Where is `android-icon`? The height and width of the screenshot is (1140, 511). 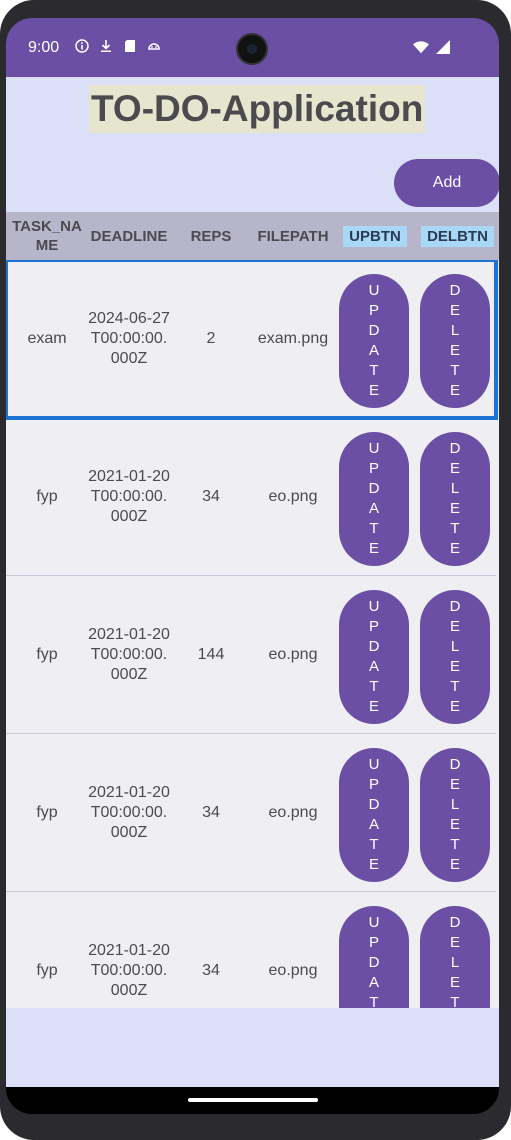 android-icon is located at coordinates (154, 46).